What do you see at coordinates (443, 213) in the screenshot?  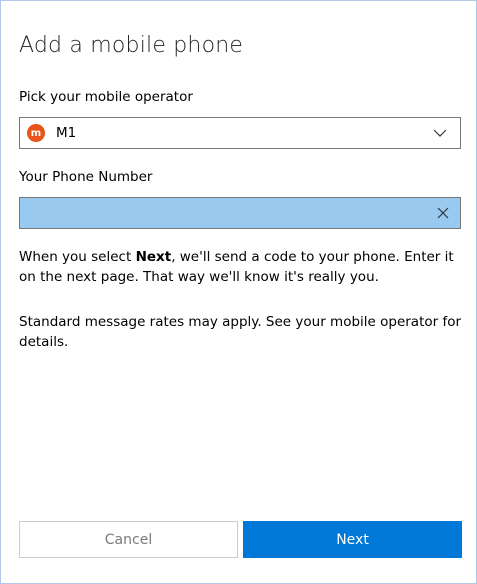 I see `close-icon` at bounding box center [443, 213].